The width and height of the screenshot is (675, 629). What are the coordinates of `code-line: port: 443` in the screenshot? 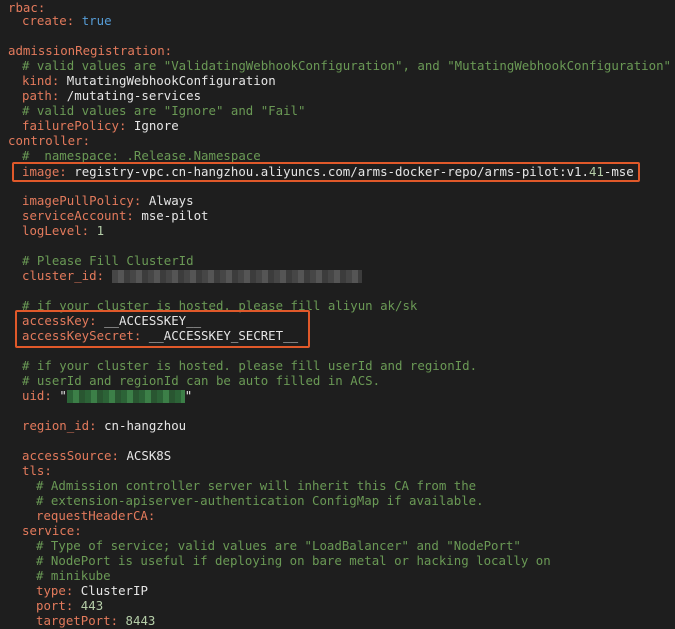 It's located at (69, 605).